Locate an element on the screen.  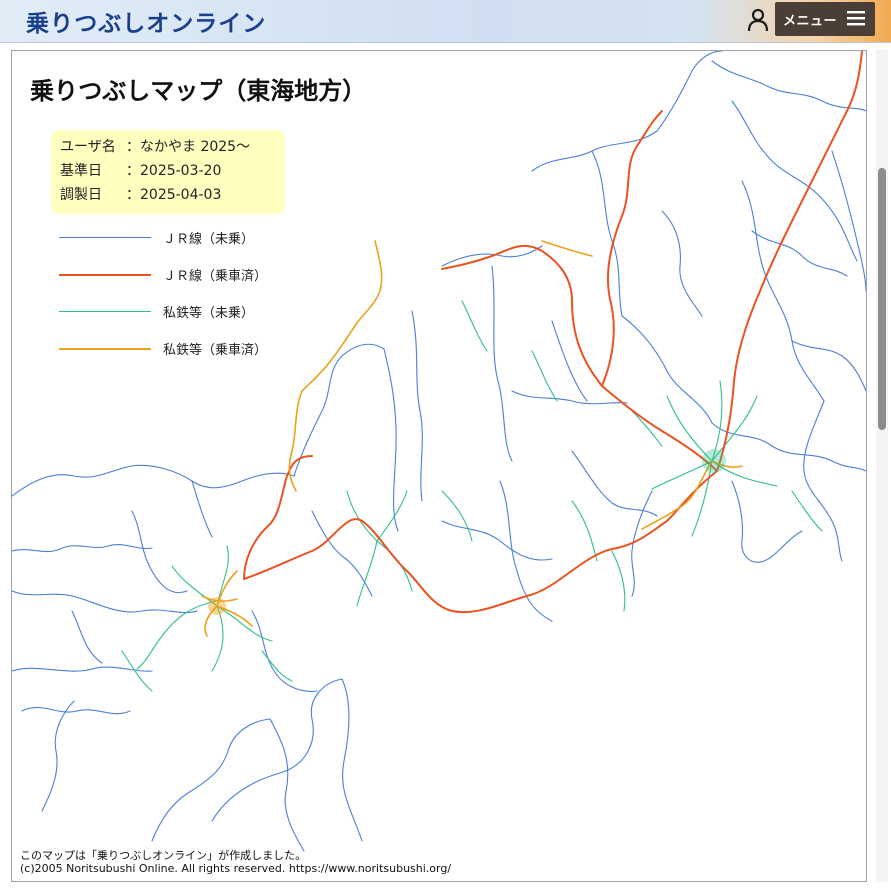
menu-button: メニュー is located at coordinates (825, 19).